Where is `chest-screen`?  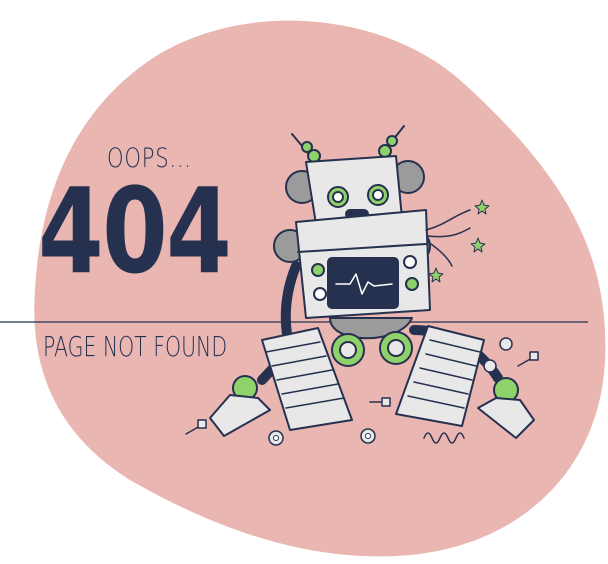 chest-screen is located at coordinates (363, 283).